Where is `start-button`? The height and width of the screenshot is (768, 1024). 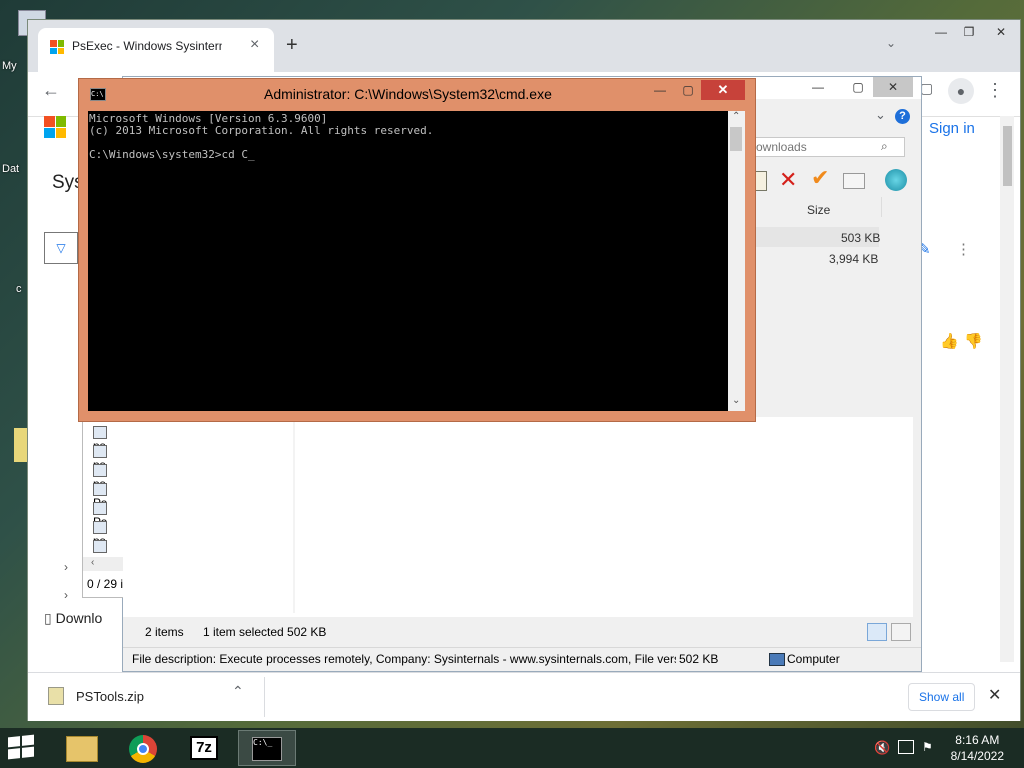
start-button is located at coordinates (23, 747).